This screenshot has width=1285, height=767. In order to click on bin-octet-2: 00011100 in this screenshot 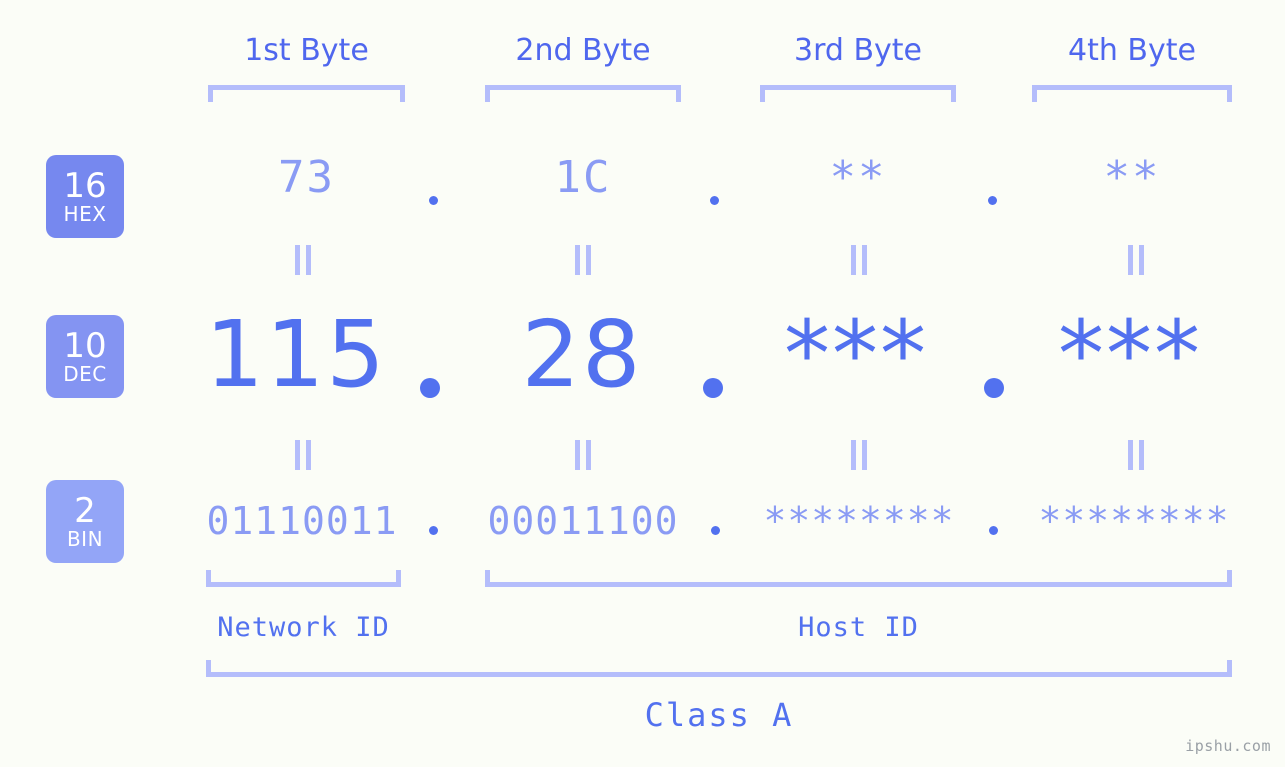, I will do `click(583, 521)`.